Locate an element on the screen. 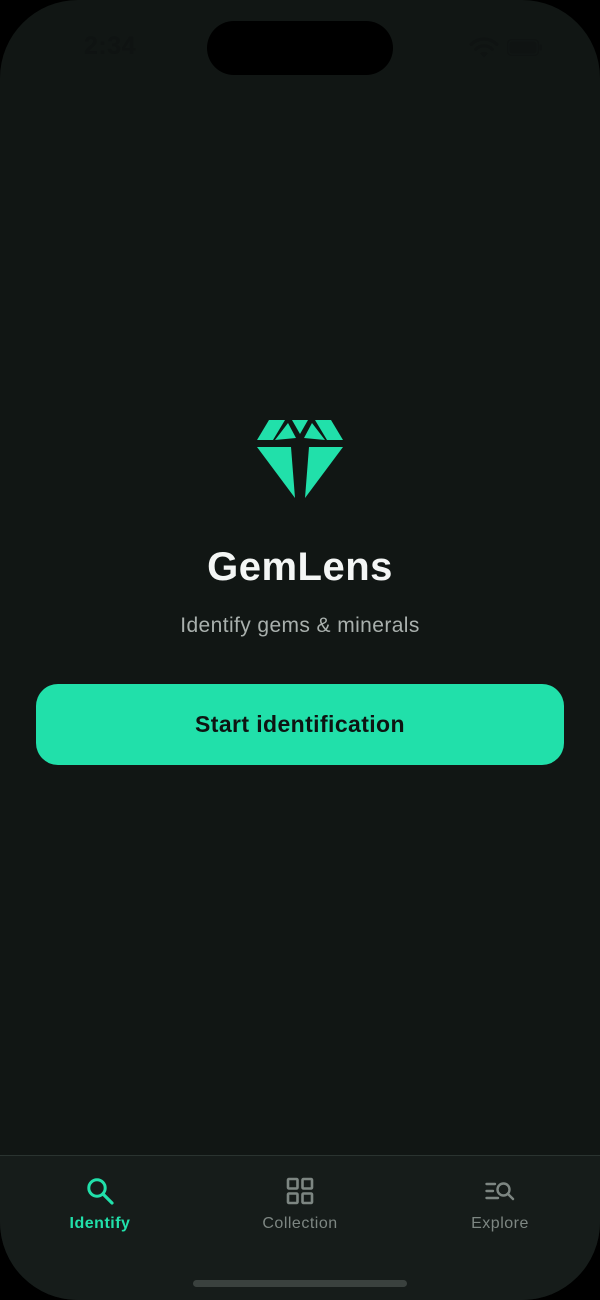 The image size is (600, 1300). status-time: 2:34 is located at coordinates (110, 46).